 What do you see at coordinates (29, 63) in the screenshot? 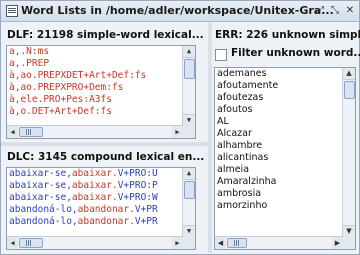
I see `entry-part-a: a,.PREP` at bounding box center [29, 63].